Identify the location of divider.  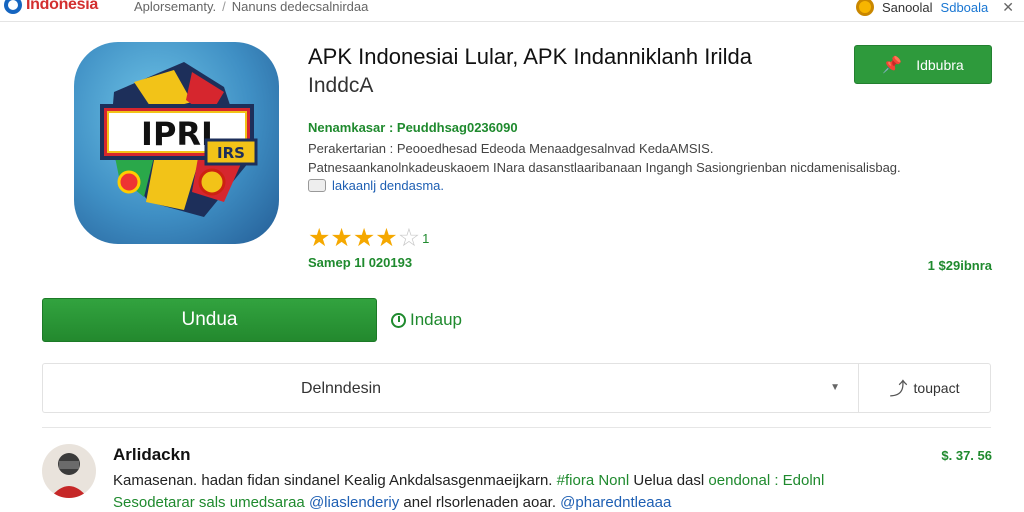
(516, 427).